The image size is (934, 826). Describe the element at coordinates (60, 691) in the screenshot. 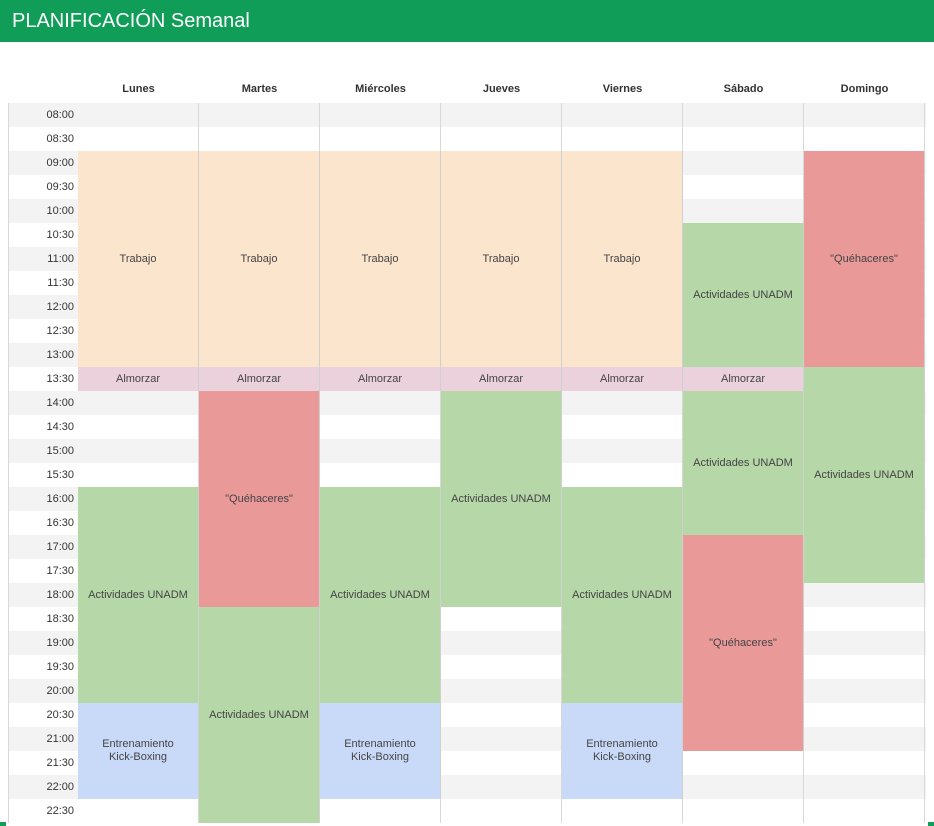

I see `time-label: 20:00` at that location.